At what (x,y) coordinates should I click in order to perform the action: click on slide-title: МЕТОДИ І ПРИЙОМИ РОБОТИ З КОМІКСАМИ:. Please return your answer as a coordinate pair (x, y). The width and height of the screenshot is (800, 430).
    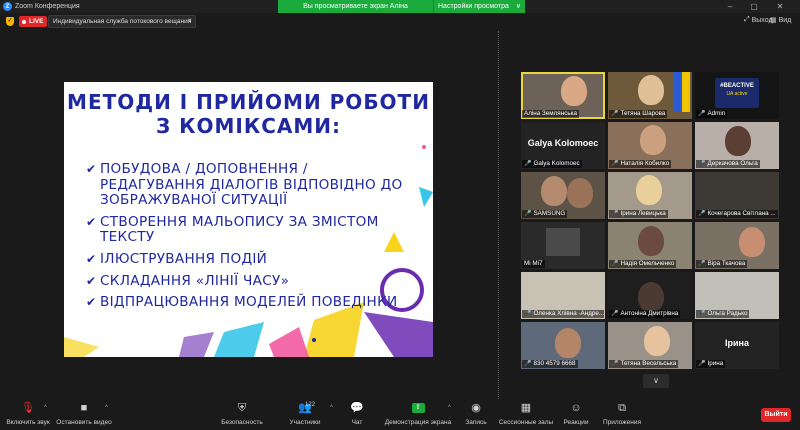
    Looking at the image, I should click on (248, 114).